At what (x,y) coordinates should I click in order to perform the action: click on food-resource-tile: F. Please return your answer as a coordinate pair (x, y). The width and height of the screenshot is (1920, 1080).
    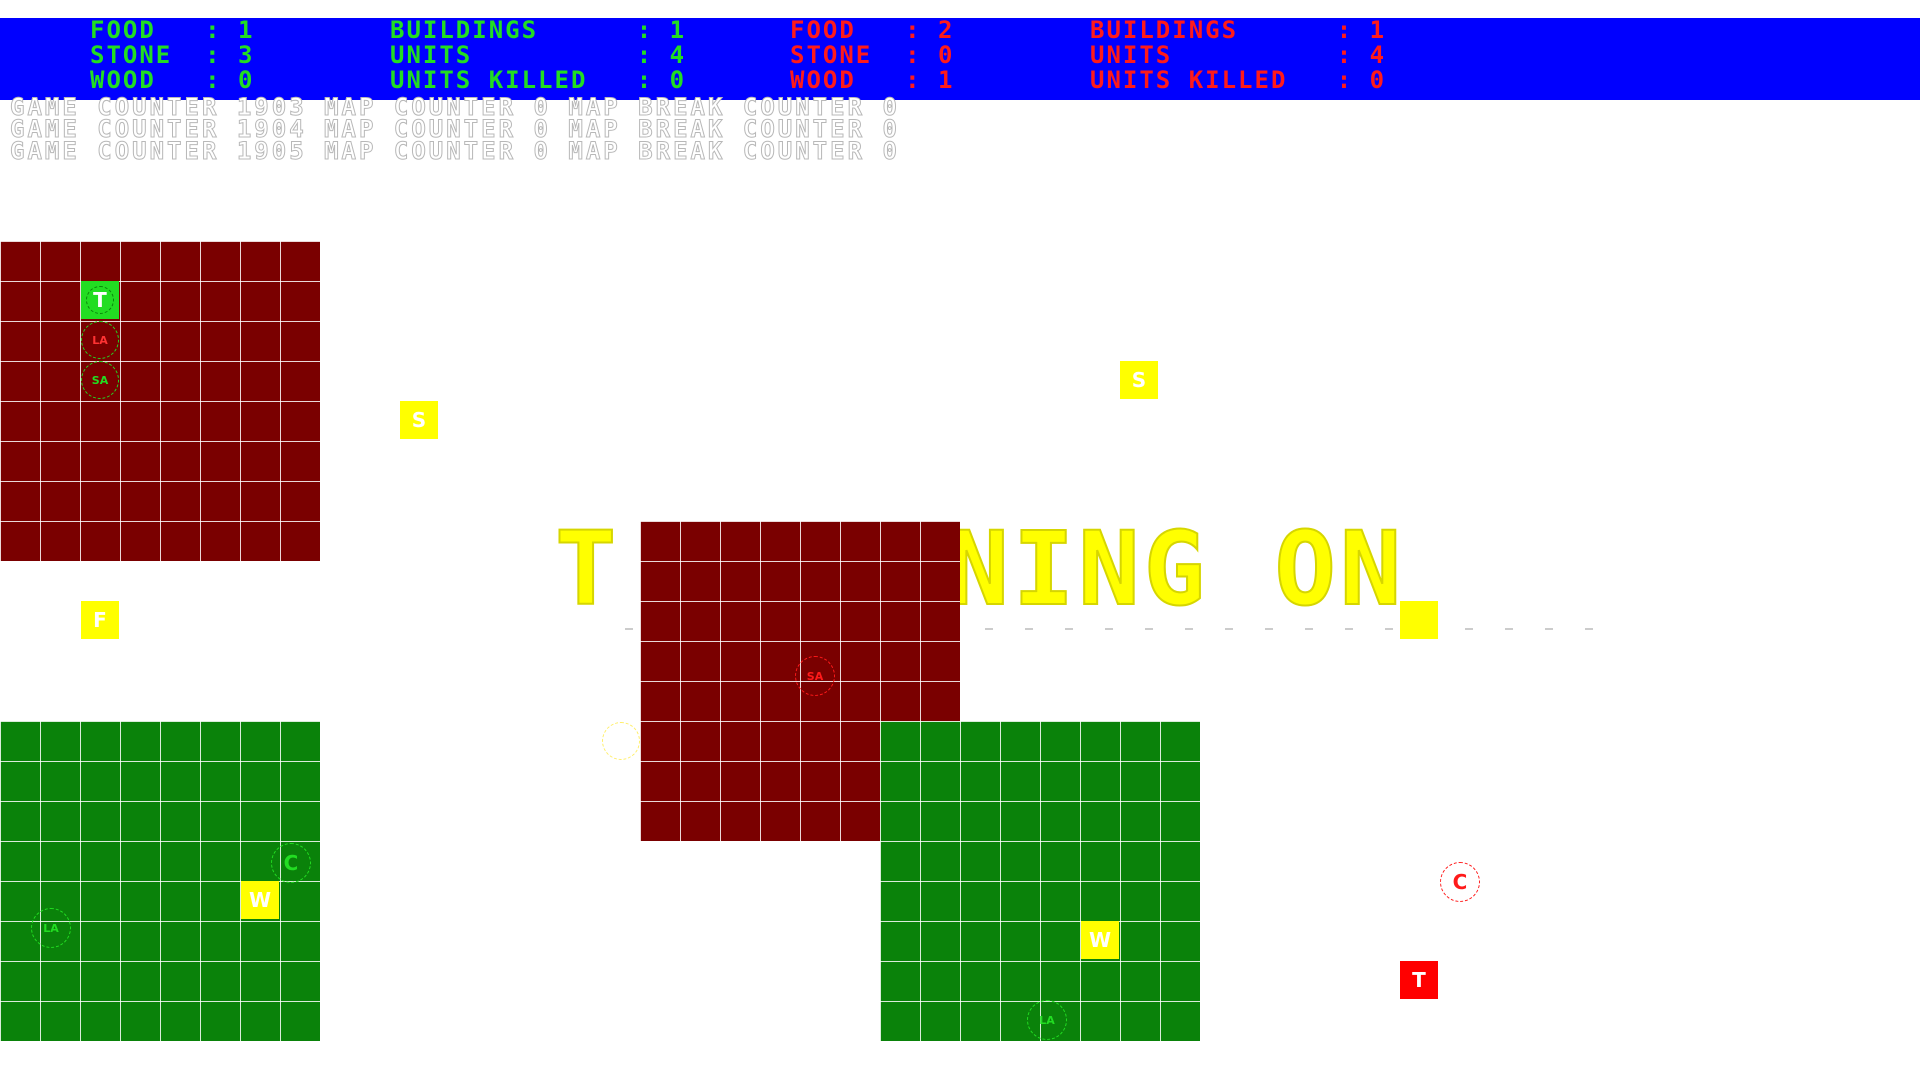
    Looking at the image, I should click on (100, 620).